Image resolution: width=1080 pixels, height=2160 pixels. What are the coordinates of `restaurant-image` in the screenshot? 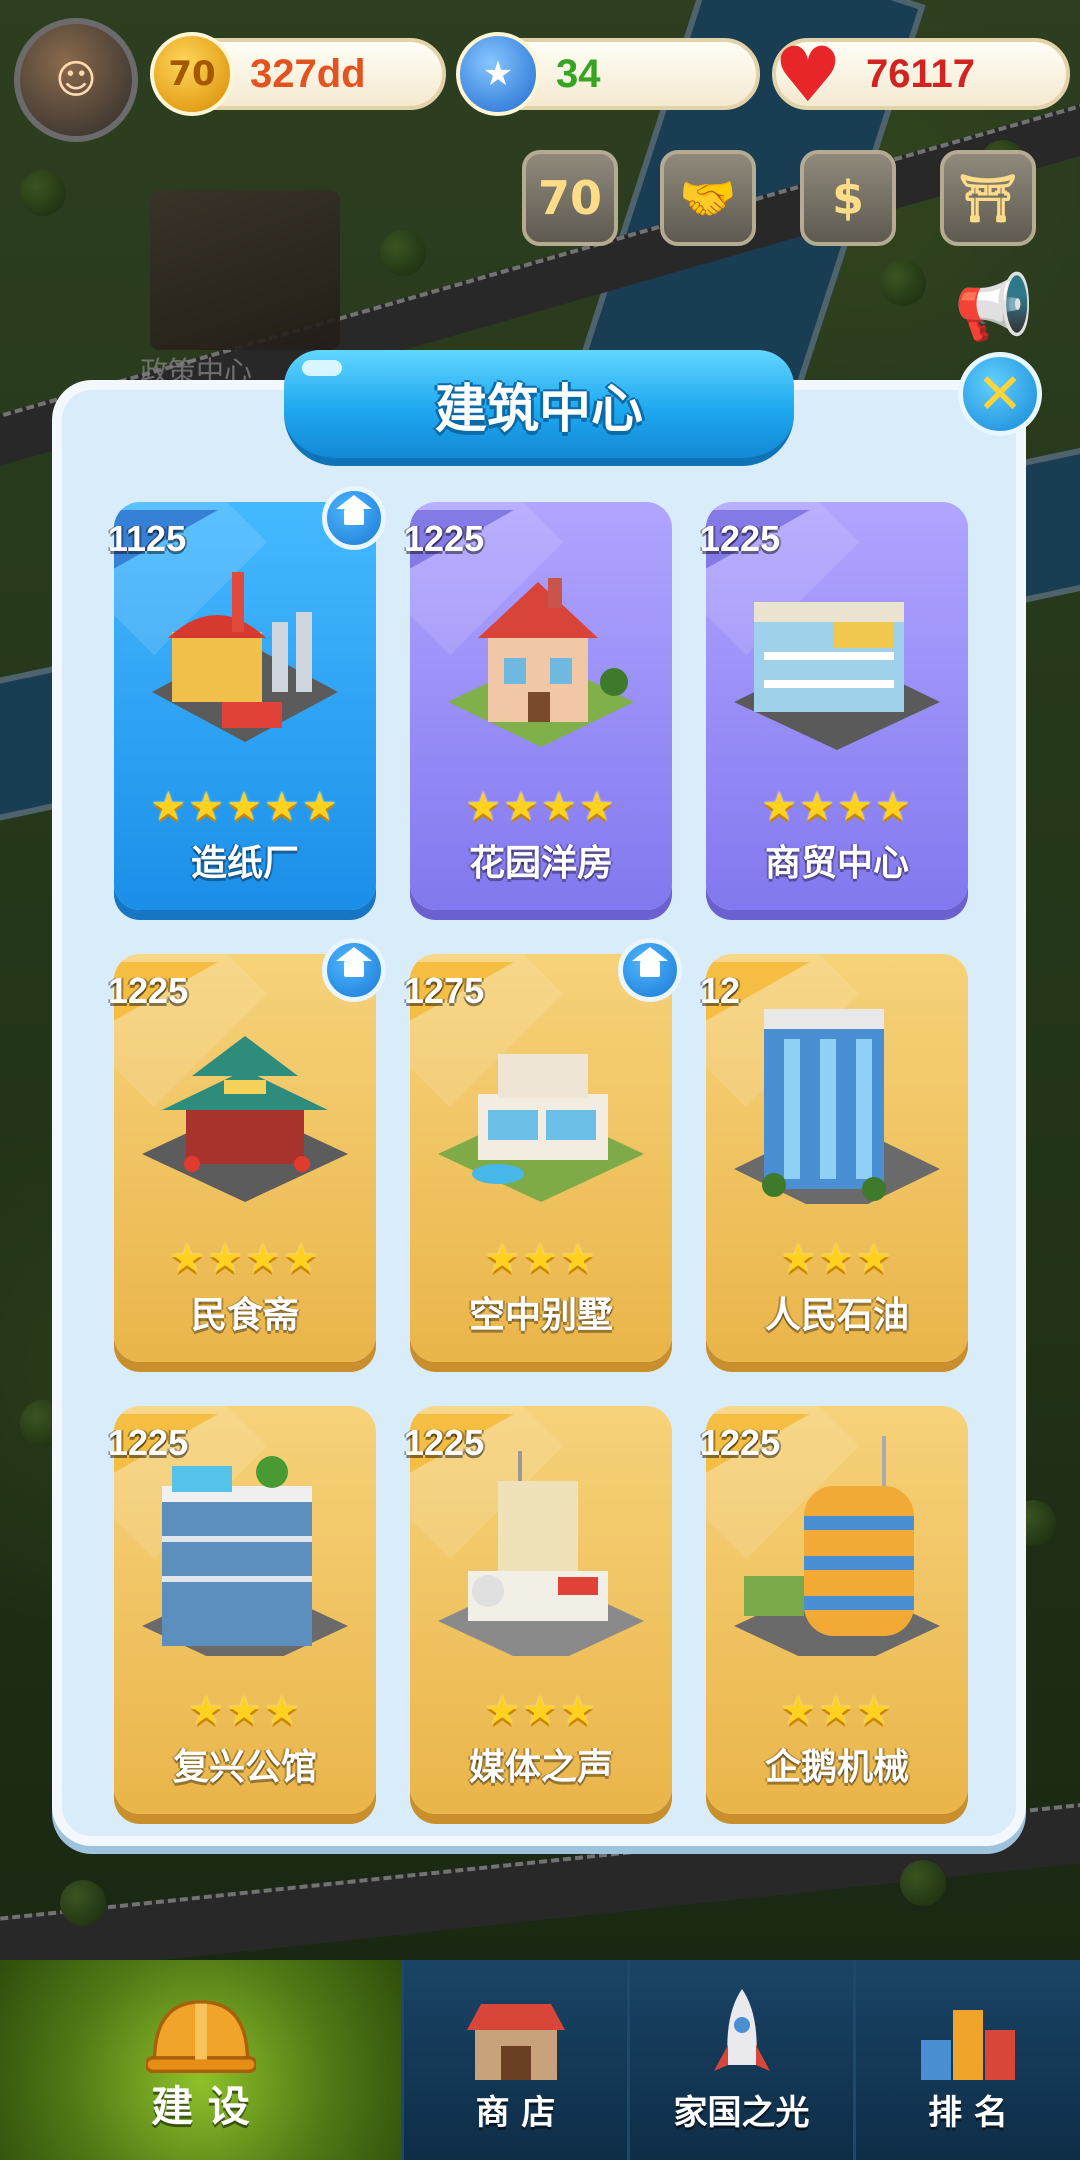 It's located at (245, 1119).